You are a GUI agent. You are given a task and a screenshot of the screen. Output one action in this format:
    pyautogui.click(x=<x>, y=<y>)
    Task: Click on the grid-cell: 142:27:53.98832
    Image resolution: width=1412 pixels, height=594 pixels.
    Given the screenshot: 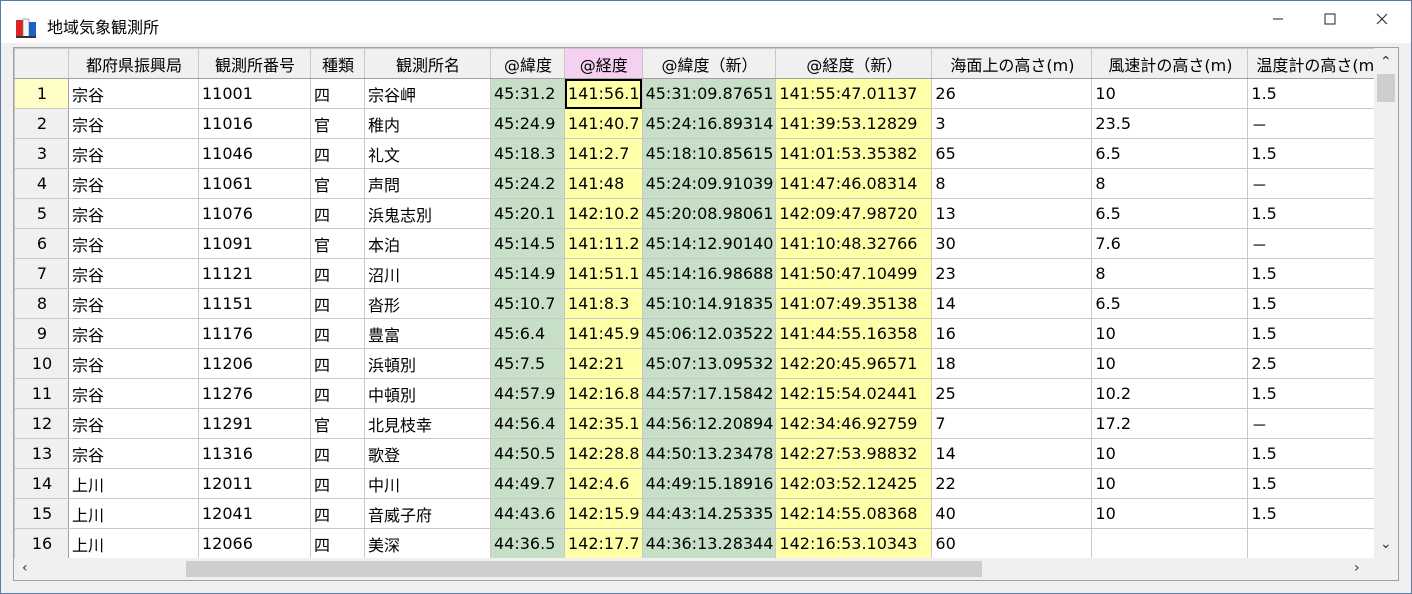 What is the action you would take?
    pyautogui.click(x=854, y=453)
    